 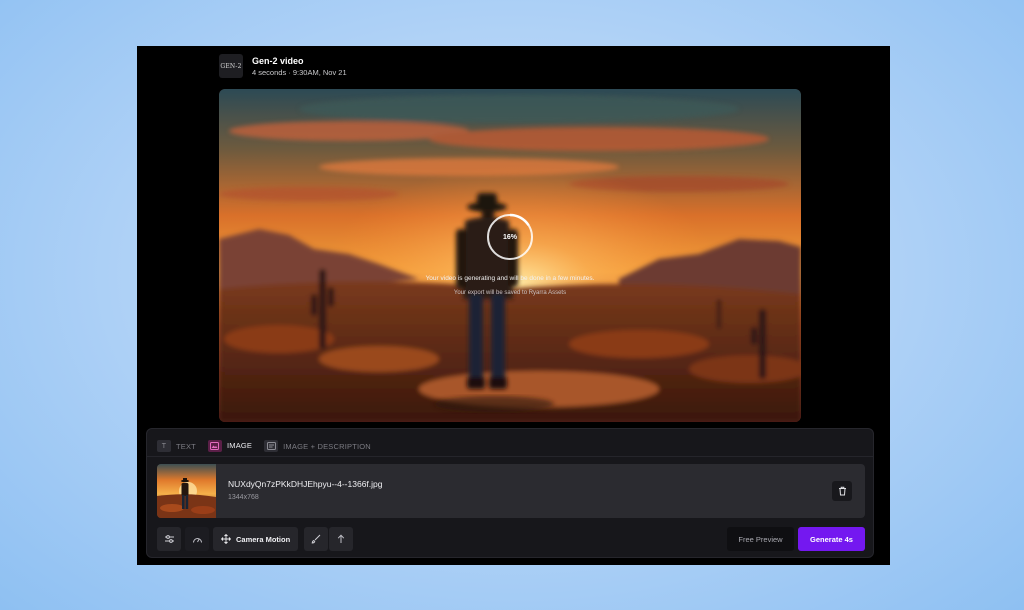 I want to click on image-description-icon, so click(x=271, y=446).